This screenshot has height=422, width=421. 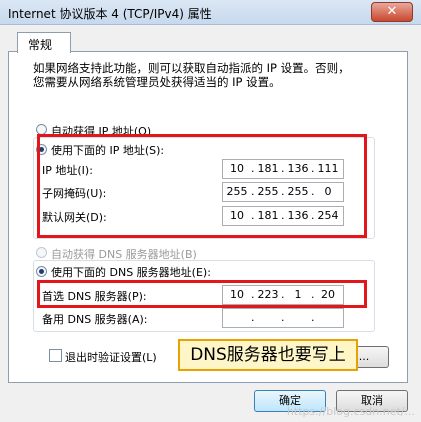 What do you see at coordinates (40, 45) in the screenshot?
I see `tab-general-label: 常规` at bounding box center [40, 45].